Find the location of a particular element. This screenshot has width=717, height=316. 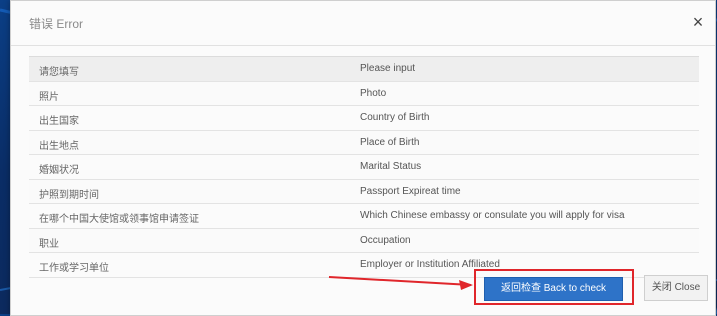

field-name-en: Passport Expireat time is located at coordinates (410, 191).